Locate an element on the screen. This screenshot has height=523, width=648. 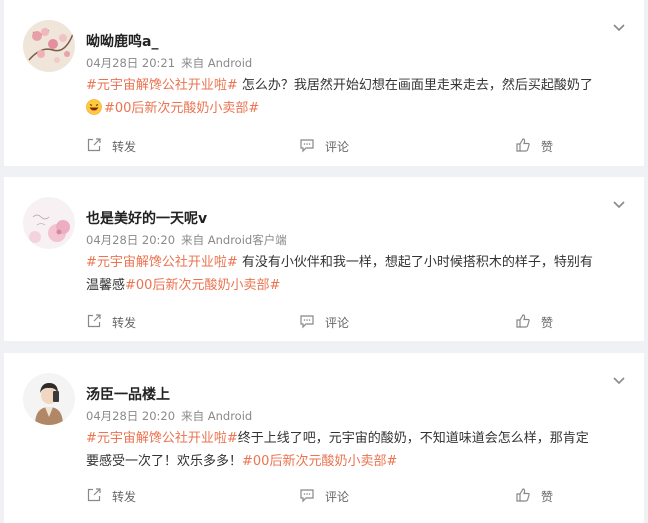
post-meta: 04月28日 20:21 来自 Android is located at coordinates (169, 63).